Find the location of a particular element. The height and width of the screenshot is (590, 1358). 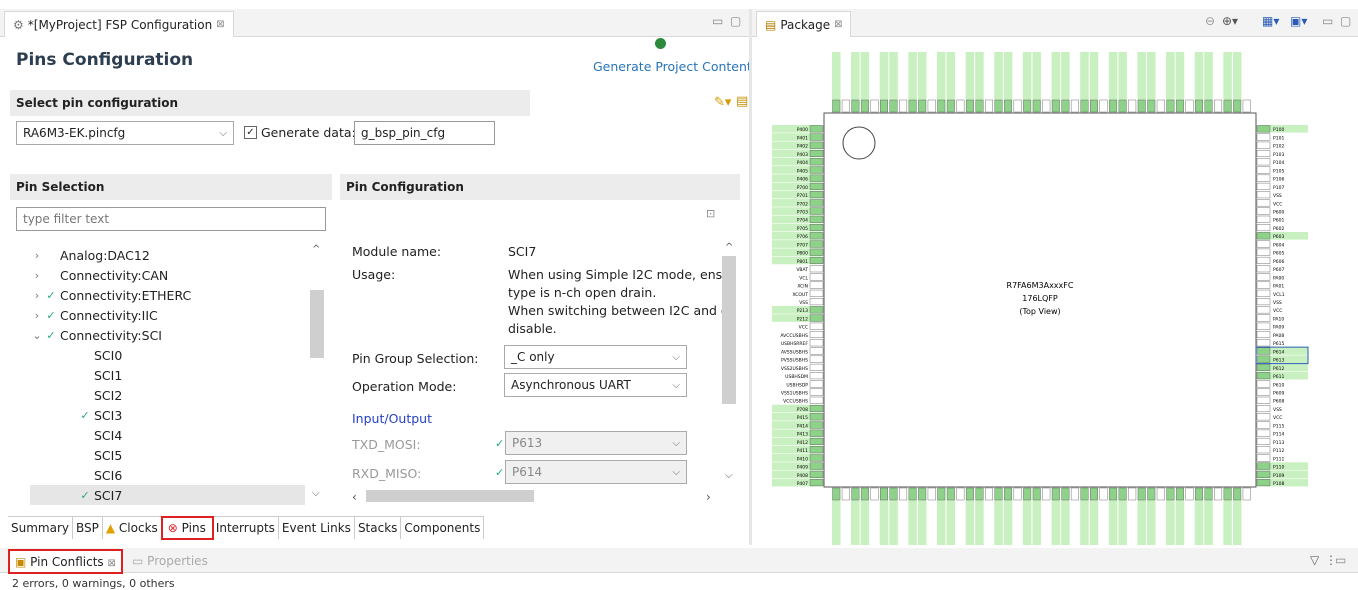

generate-data-input: g_bsp_pin_cfg is located at coordinates (424, 133).